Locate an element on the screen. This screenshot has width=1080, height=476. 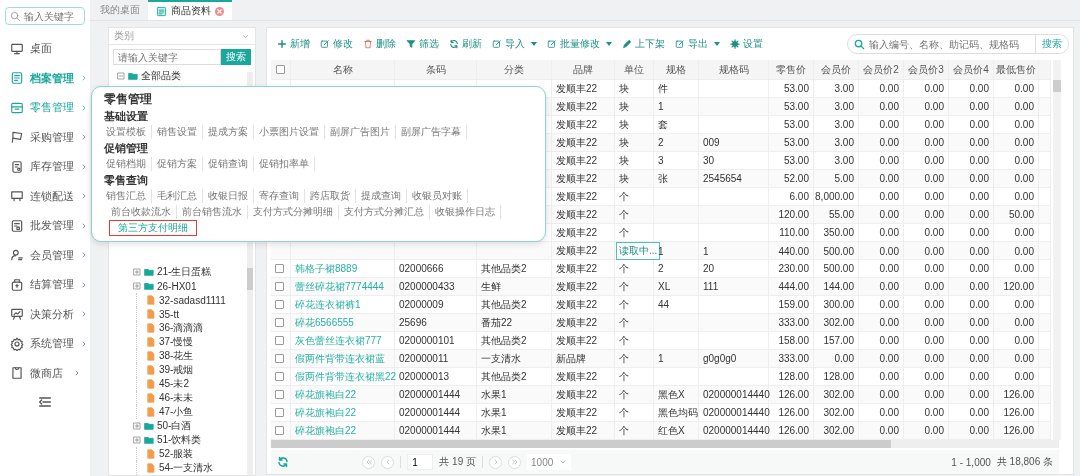
menu-link: 促销扣率单 is located at coordinates (284, 164).